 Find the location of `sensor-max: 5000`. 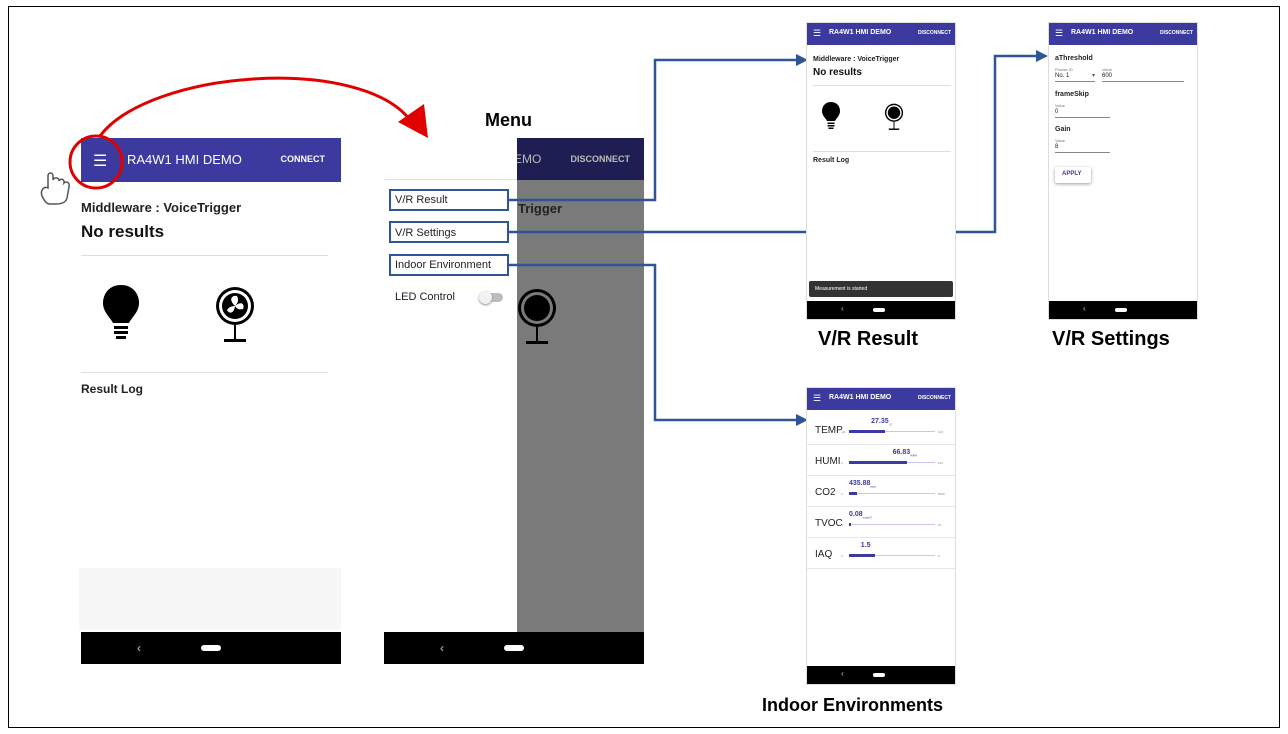

sensor-max: 5000 is located at coordinates (941, 494).